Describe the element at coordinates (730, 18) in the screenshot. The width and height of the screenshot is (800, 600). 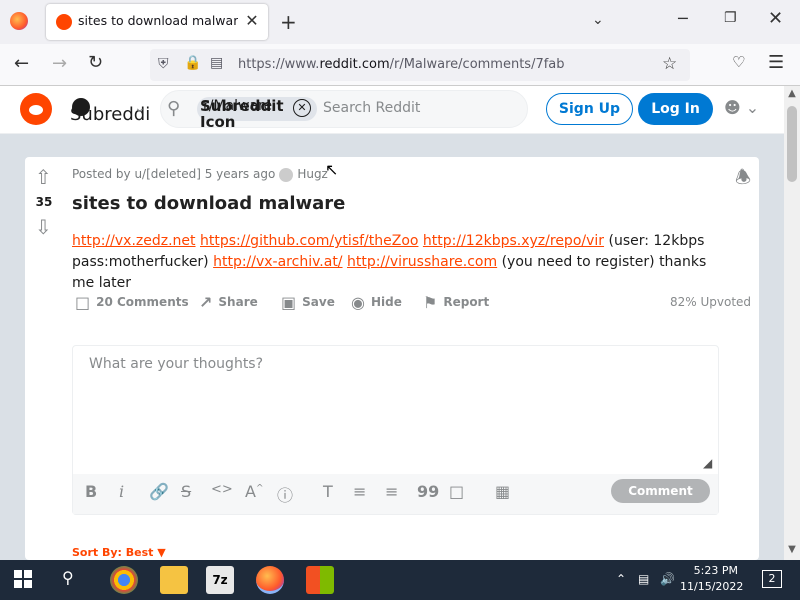
I see `maximize-button: ❐` at that location.